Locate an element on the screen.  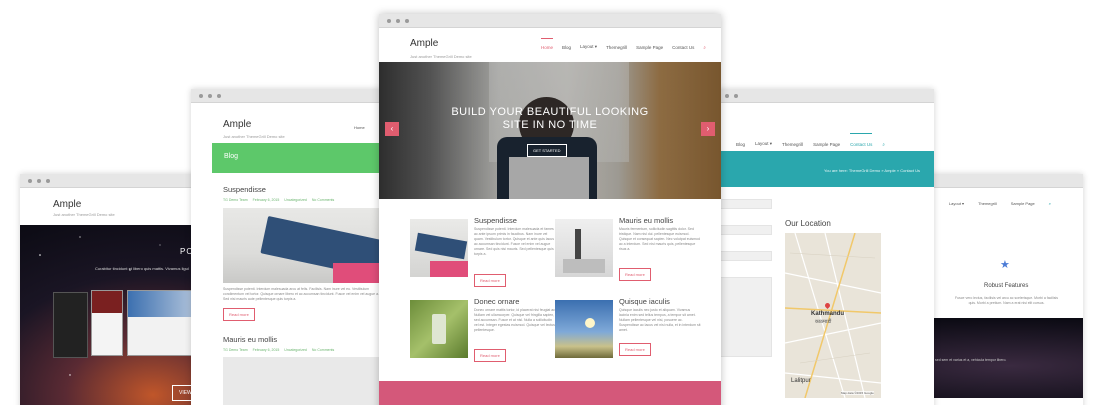
message-field is located at coordinates (746, 317).